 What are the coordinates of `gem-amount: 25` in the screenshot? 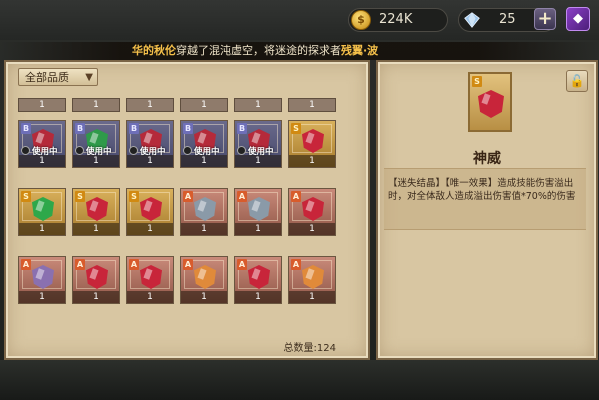 It's located at (507, 19).